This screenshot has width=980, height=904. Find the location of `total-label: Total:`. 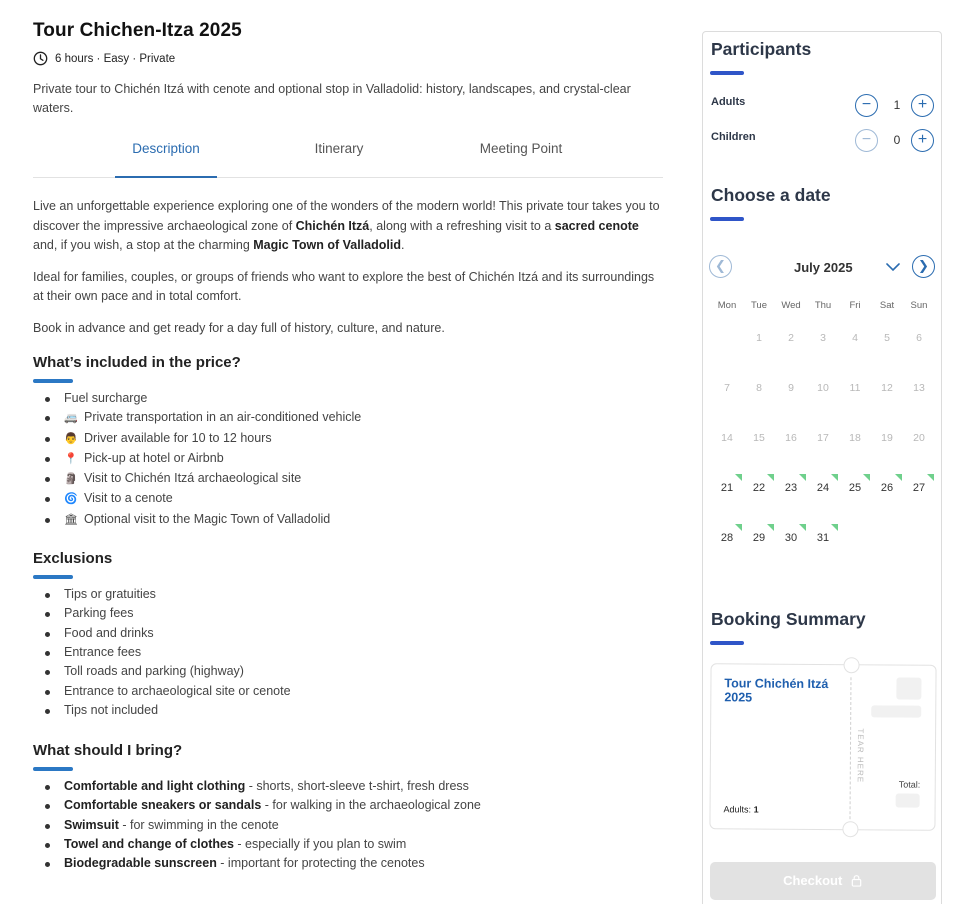

total-label: Total: is located at coordinates (909, 784).